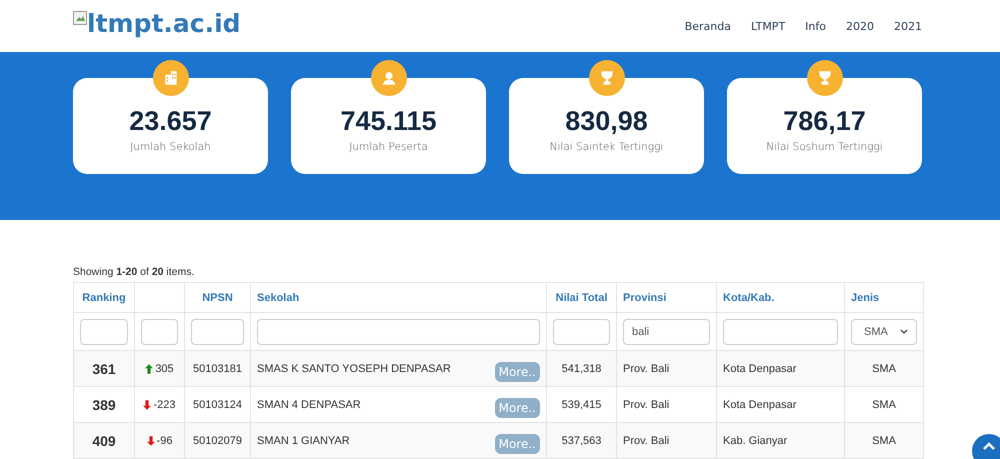 The width and height of the screenshot is (1000, 459). I want to click on stat-label: Jumlah Sekolah, so click(170, 147).